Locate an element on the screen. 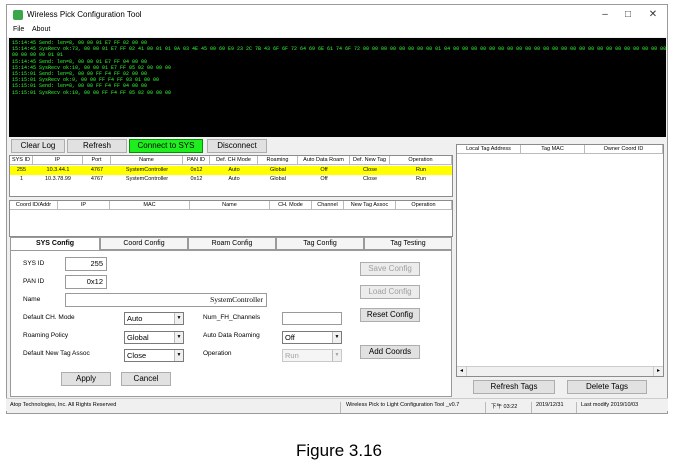 The width and height of the screenshot is (678, 470). auto-data-roaming-label: Auto Data Roaming is located at coordinates (231, 335).